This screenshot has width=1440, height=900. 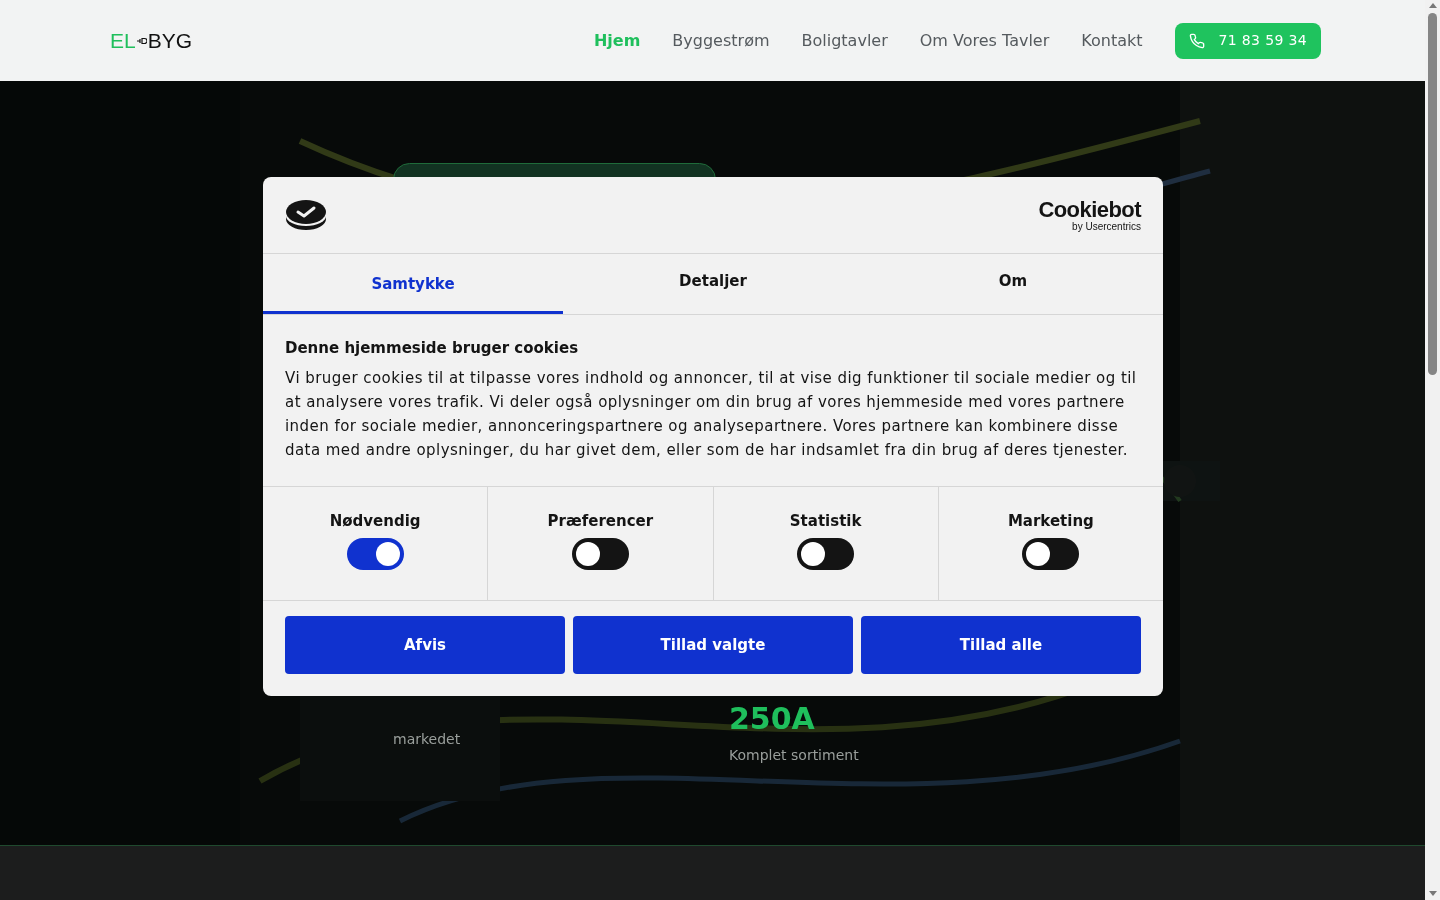 I want to click on scrollbar, so click(x=1432, y=450).